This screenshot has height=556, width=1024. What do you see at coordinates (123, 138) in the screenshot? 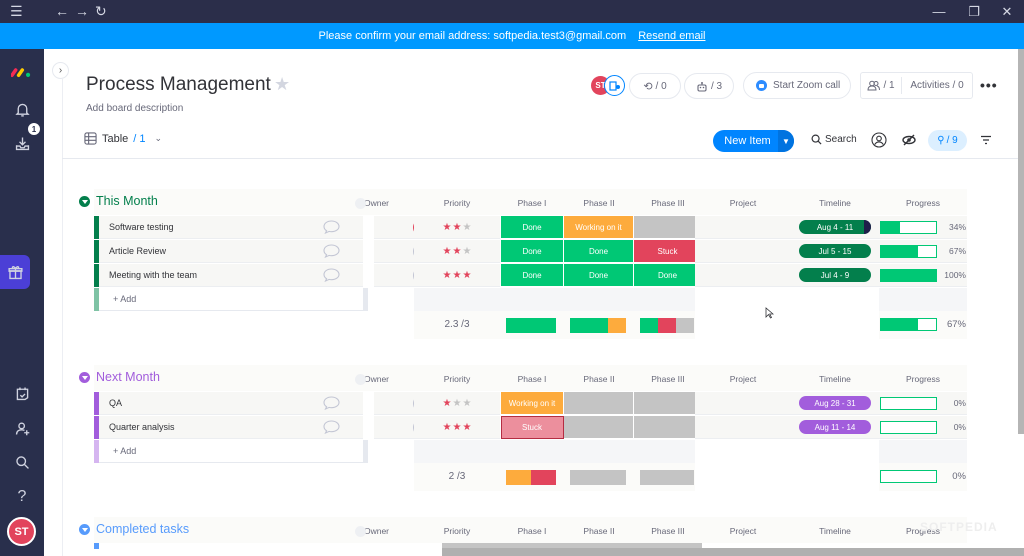
I see `view-tab-table: Table / 1 ⌄` at bounding box center [123, 138].